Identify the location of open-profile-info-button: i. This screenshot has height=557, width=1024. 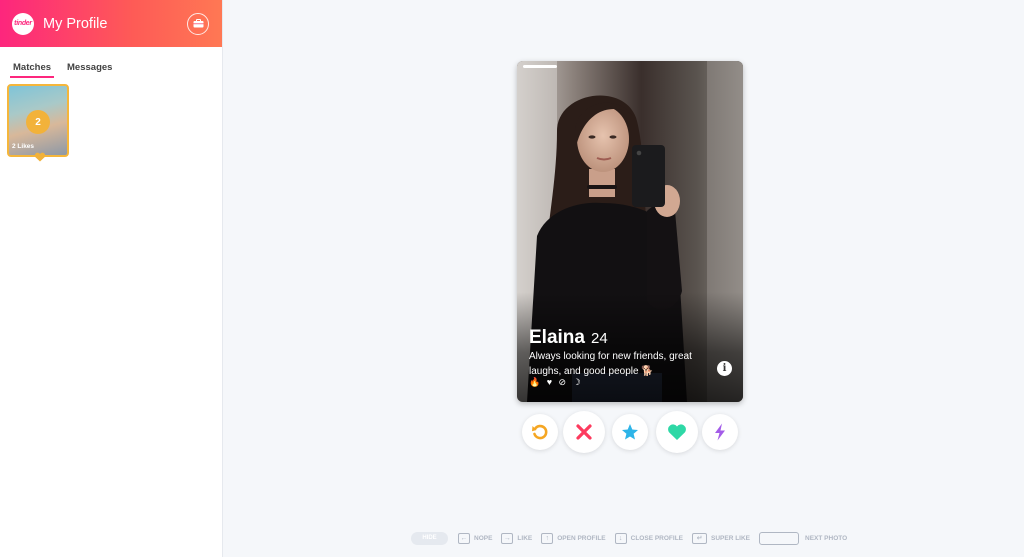
(724, 368).